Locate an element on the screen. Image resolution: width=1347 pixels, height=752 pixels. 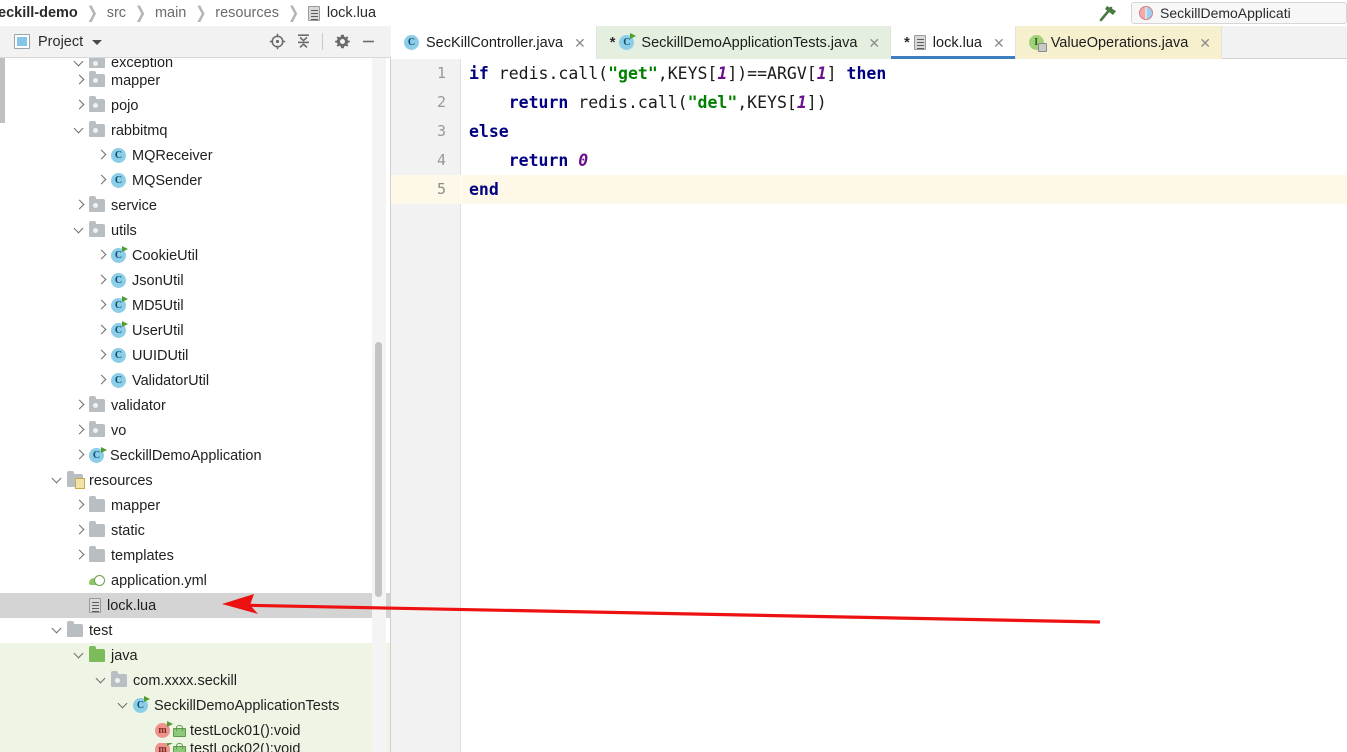
tree-row: C CookieUtil is located at coordinates (195, 255).